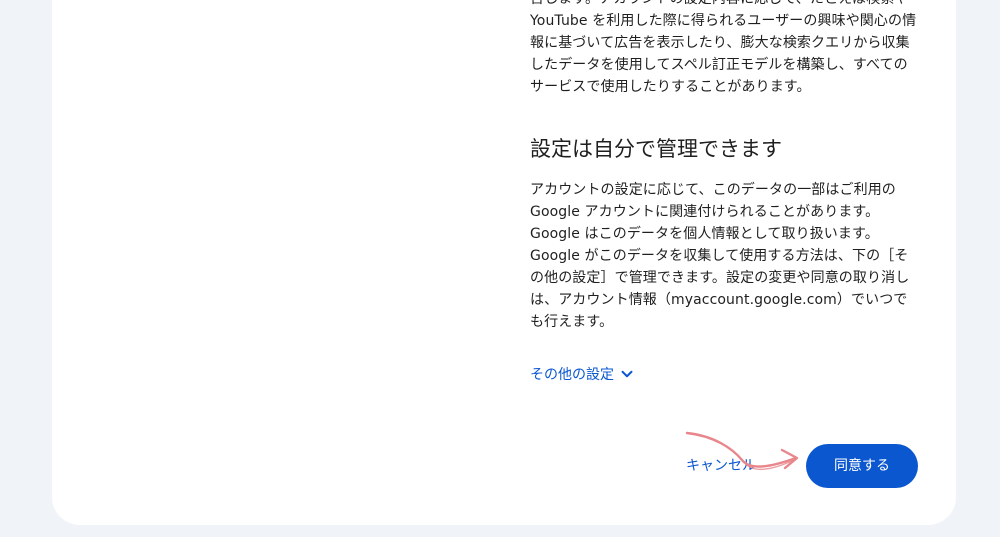 The height and width of the screenshot is (537, 1000). I want to click on agree-button: 同意する, so click(862, 466).